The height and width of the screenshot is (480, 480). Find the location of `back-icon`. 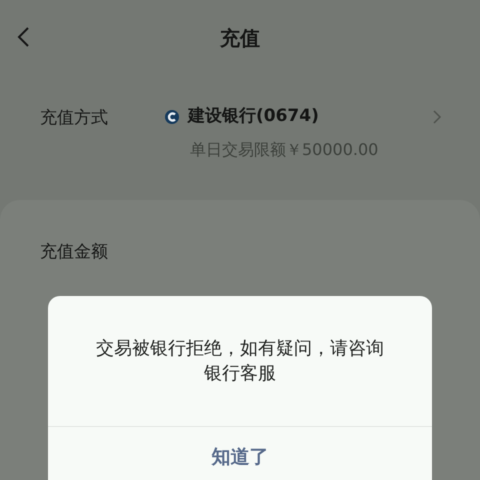

back-icon is located at coordinates (23, 37).